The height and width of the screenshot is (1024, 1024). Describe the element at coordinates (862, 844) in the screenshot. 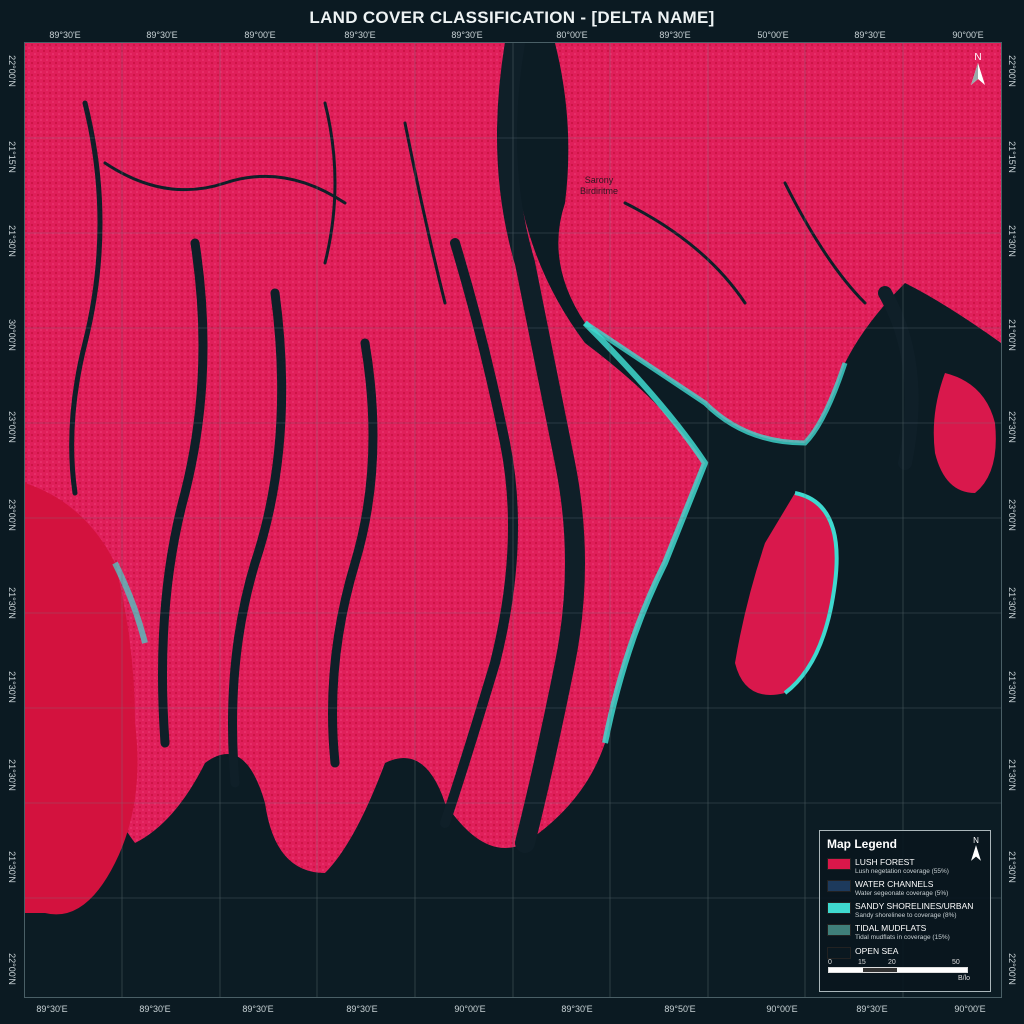

I see `legend-title: Map Legend` at that location.